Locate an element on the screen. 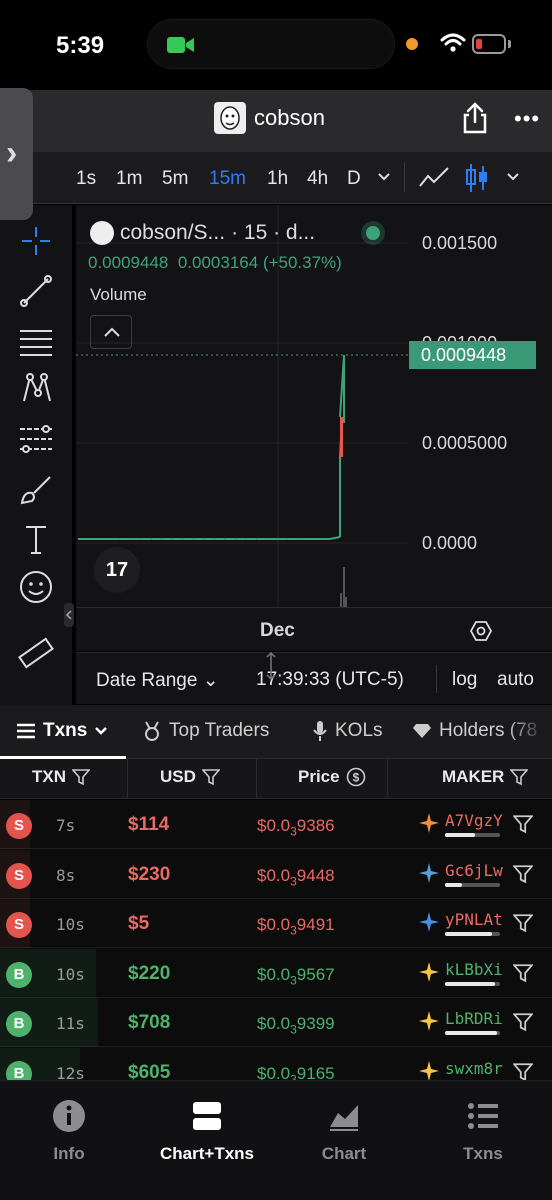 The height and width of the screenshot is (1200, 552). candlestick-icon is located at coordinates (477, 178).